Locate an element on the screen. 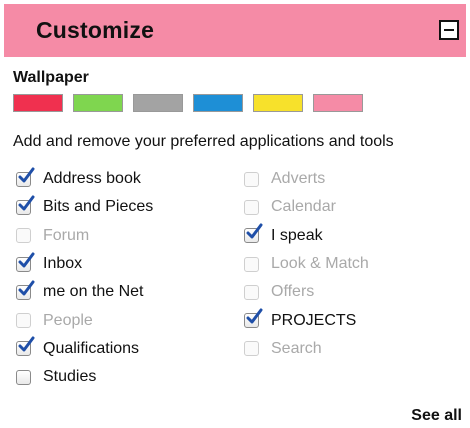  app-label: Studies is located at coordinates (70, 377).